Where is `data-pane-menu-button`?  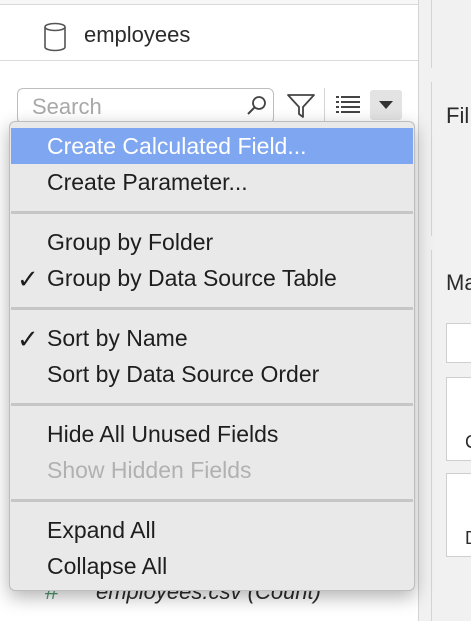
data-pane-menu-button is located at coordinates (386, 105).